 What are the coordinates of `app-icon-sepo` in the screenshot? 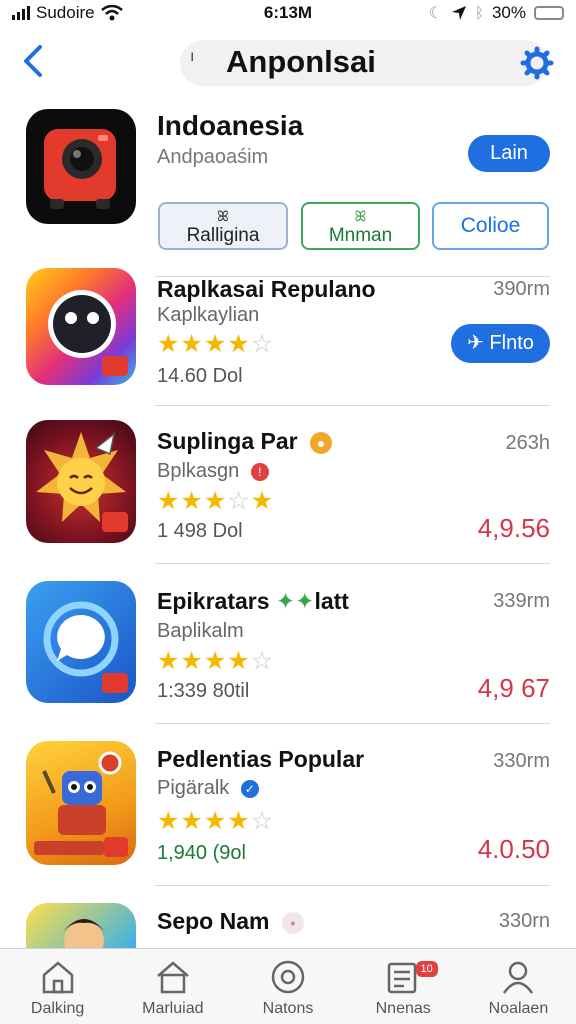 It's located at (81, 925).